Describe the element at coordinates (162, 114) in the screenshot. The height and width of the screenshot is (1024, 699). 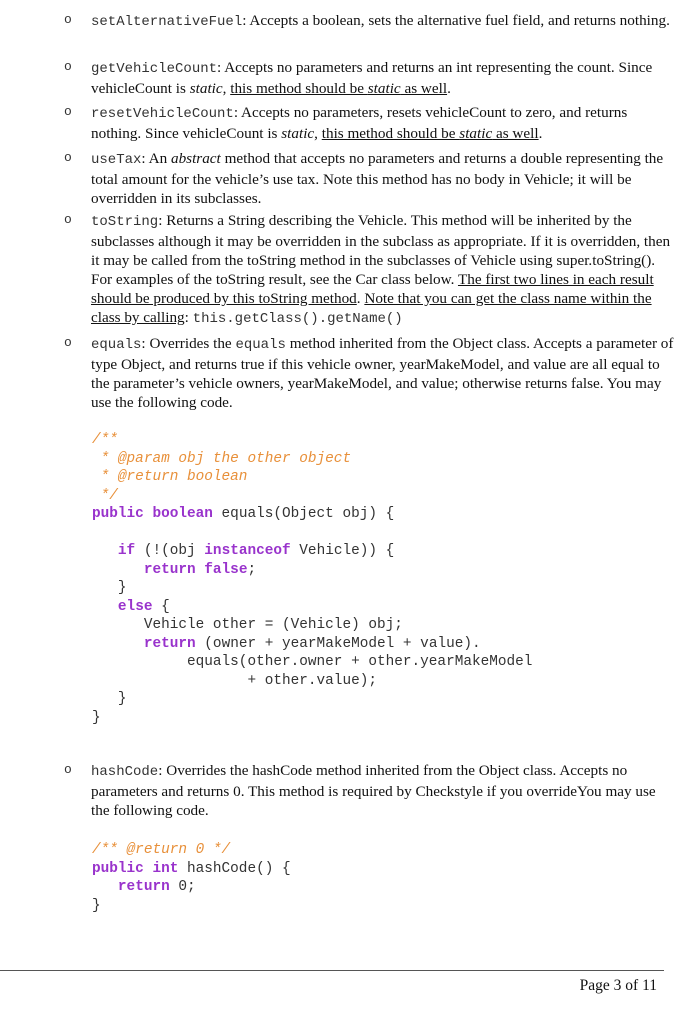
I see `method-name: resetVehicleCount` at that location.